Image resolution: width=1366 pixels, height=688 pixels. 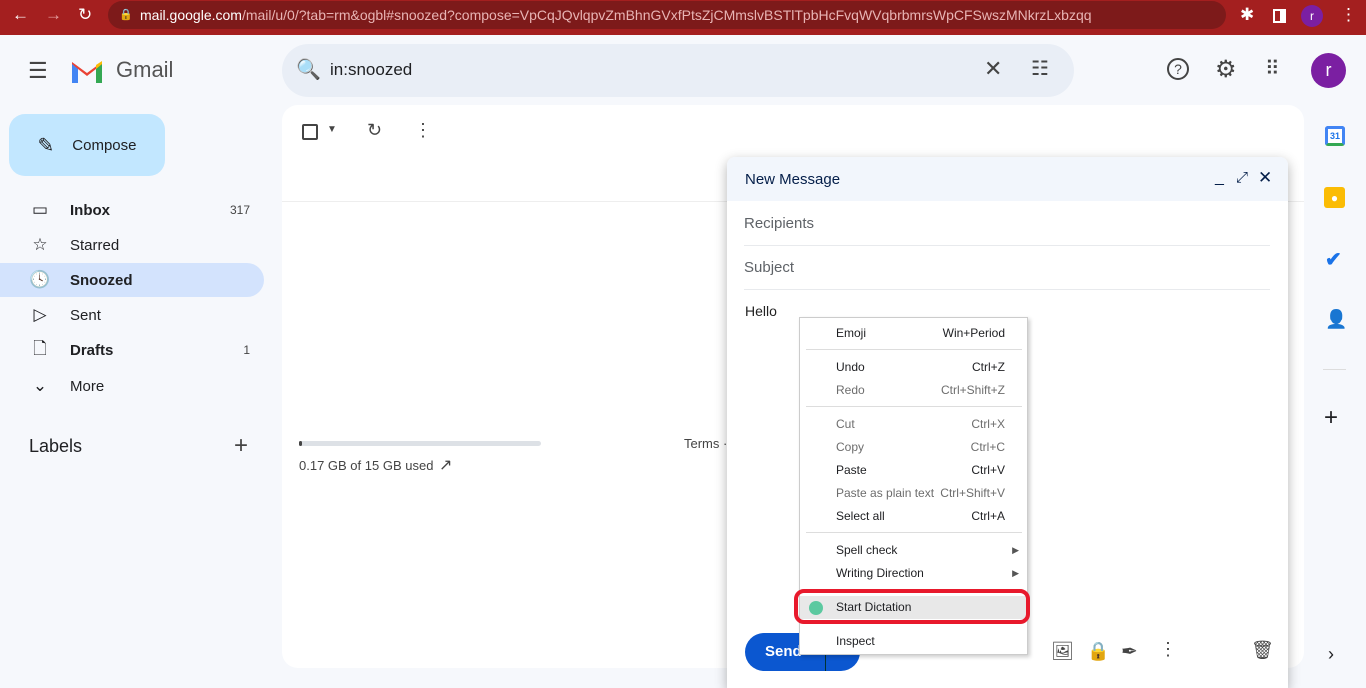 I want to click on menu-item-paste-plain: Paste as plain text Ctrl+Shift+V, so click(x=913, y=493).